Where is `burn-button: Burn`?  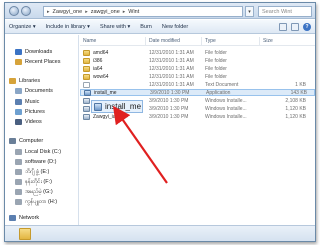 burn-button: Burn is located at coordinates (146, 27).